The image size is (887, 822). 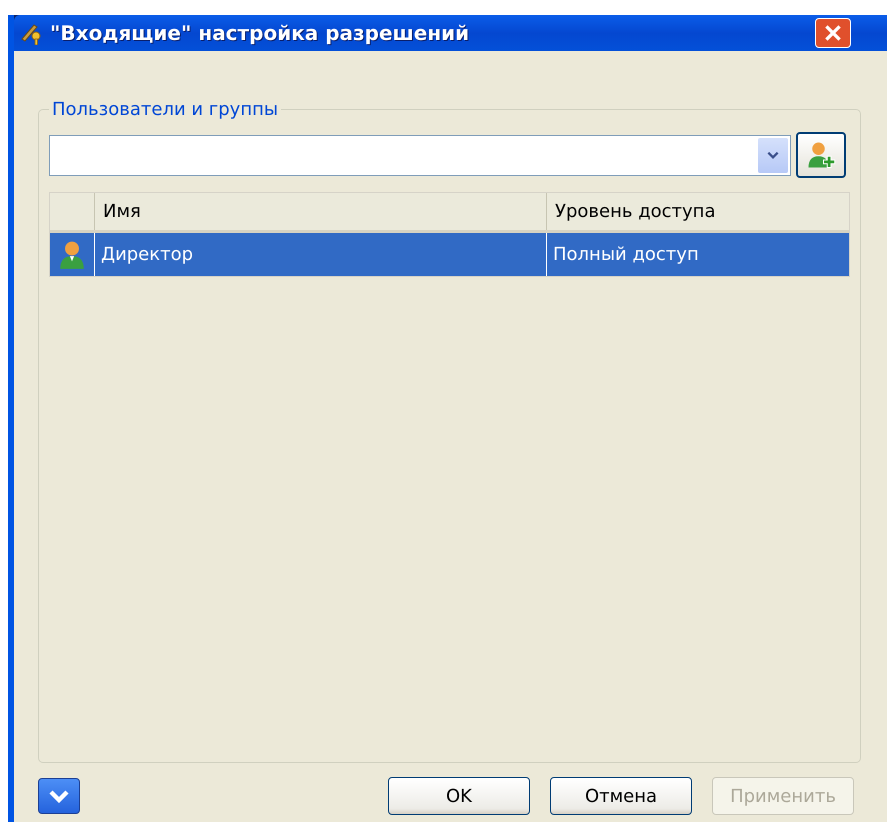 I want to click on column-header: Имя, so click(x=320, y=211).